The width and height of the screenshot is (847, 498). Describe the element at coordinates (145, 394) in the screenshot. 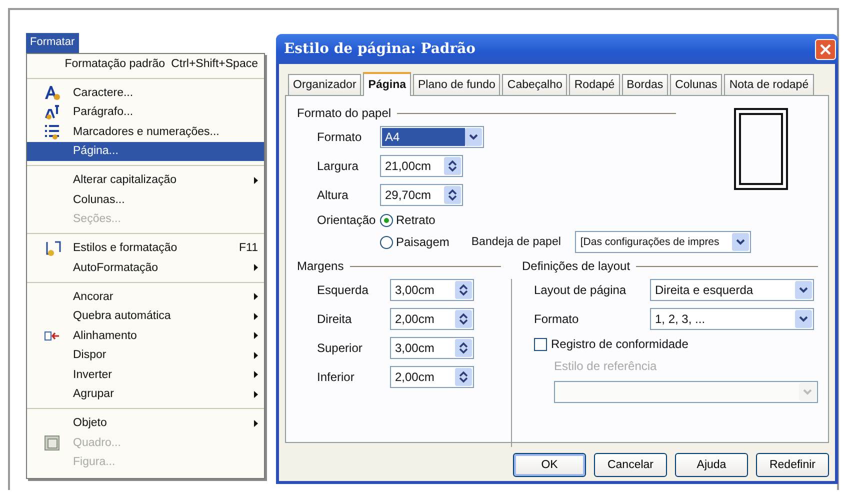

I see `menu-item: Agrupar` at that location.